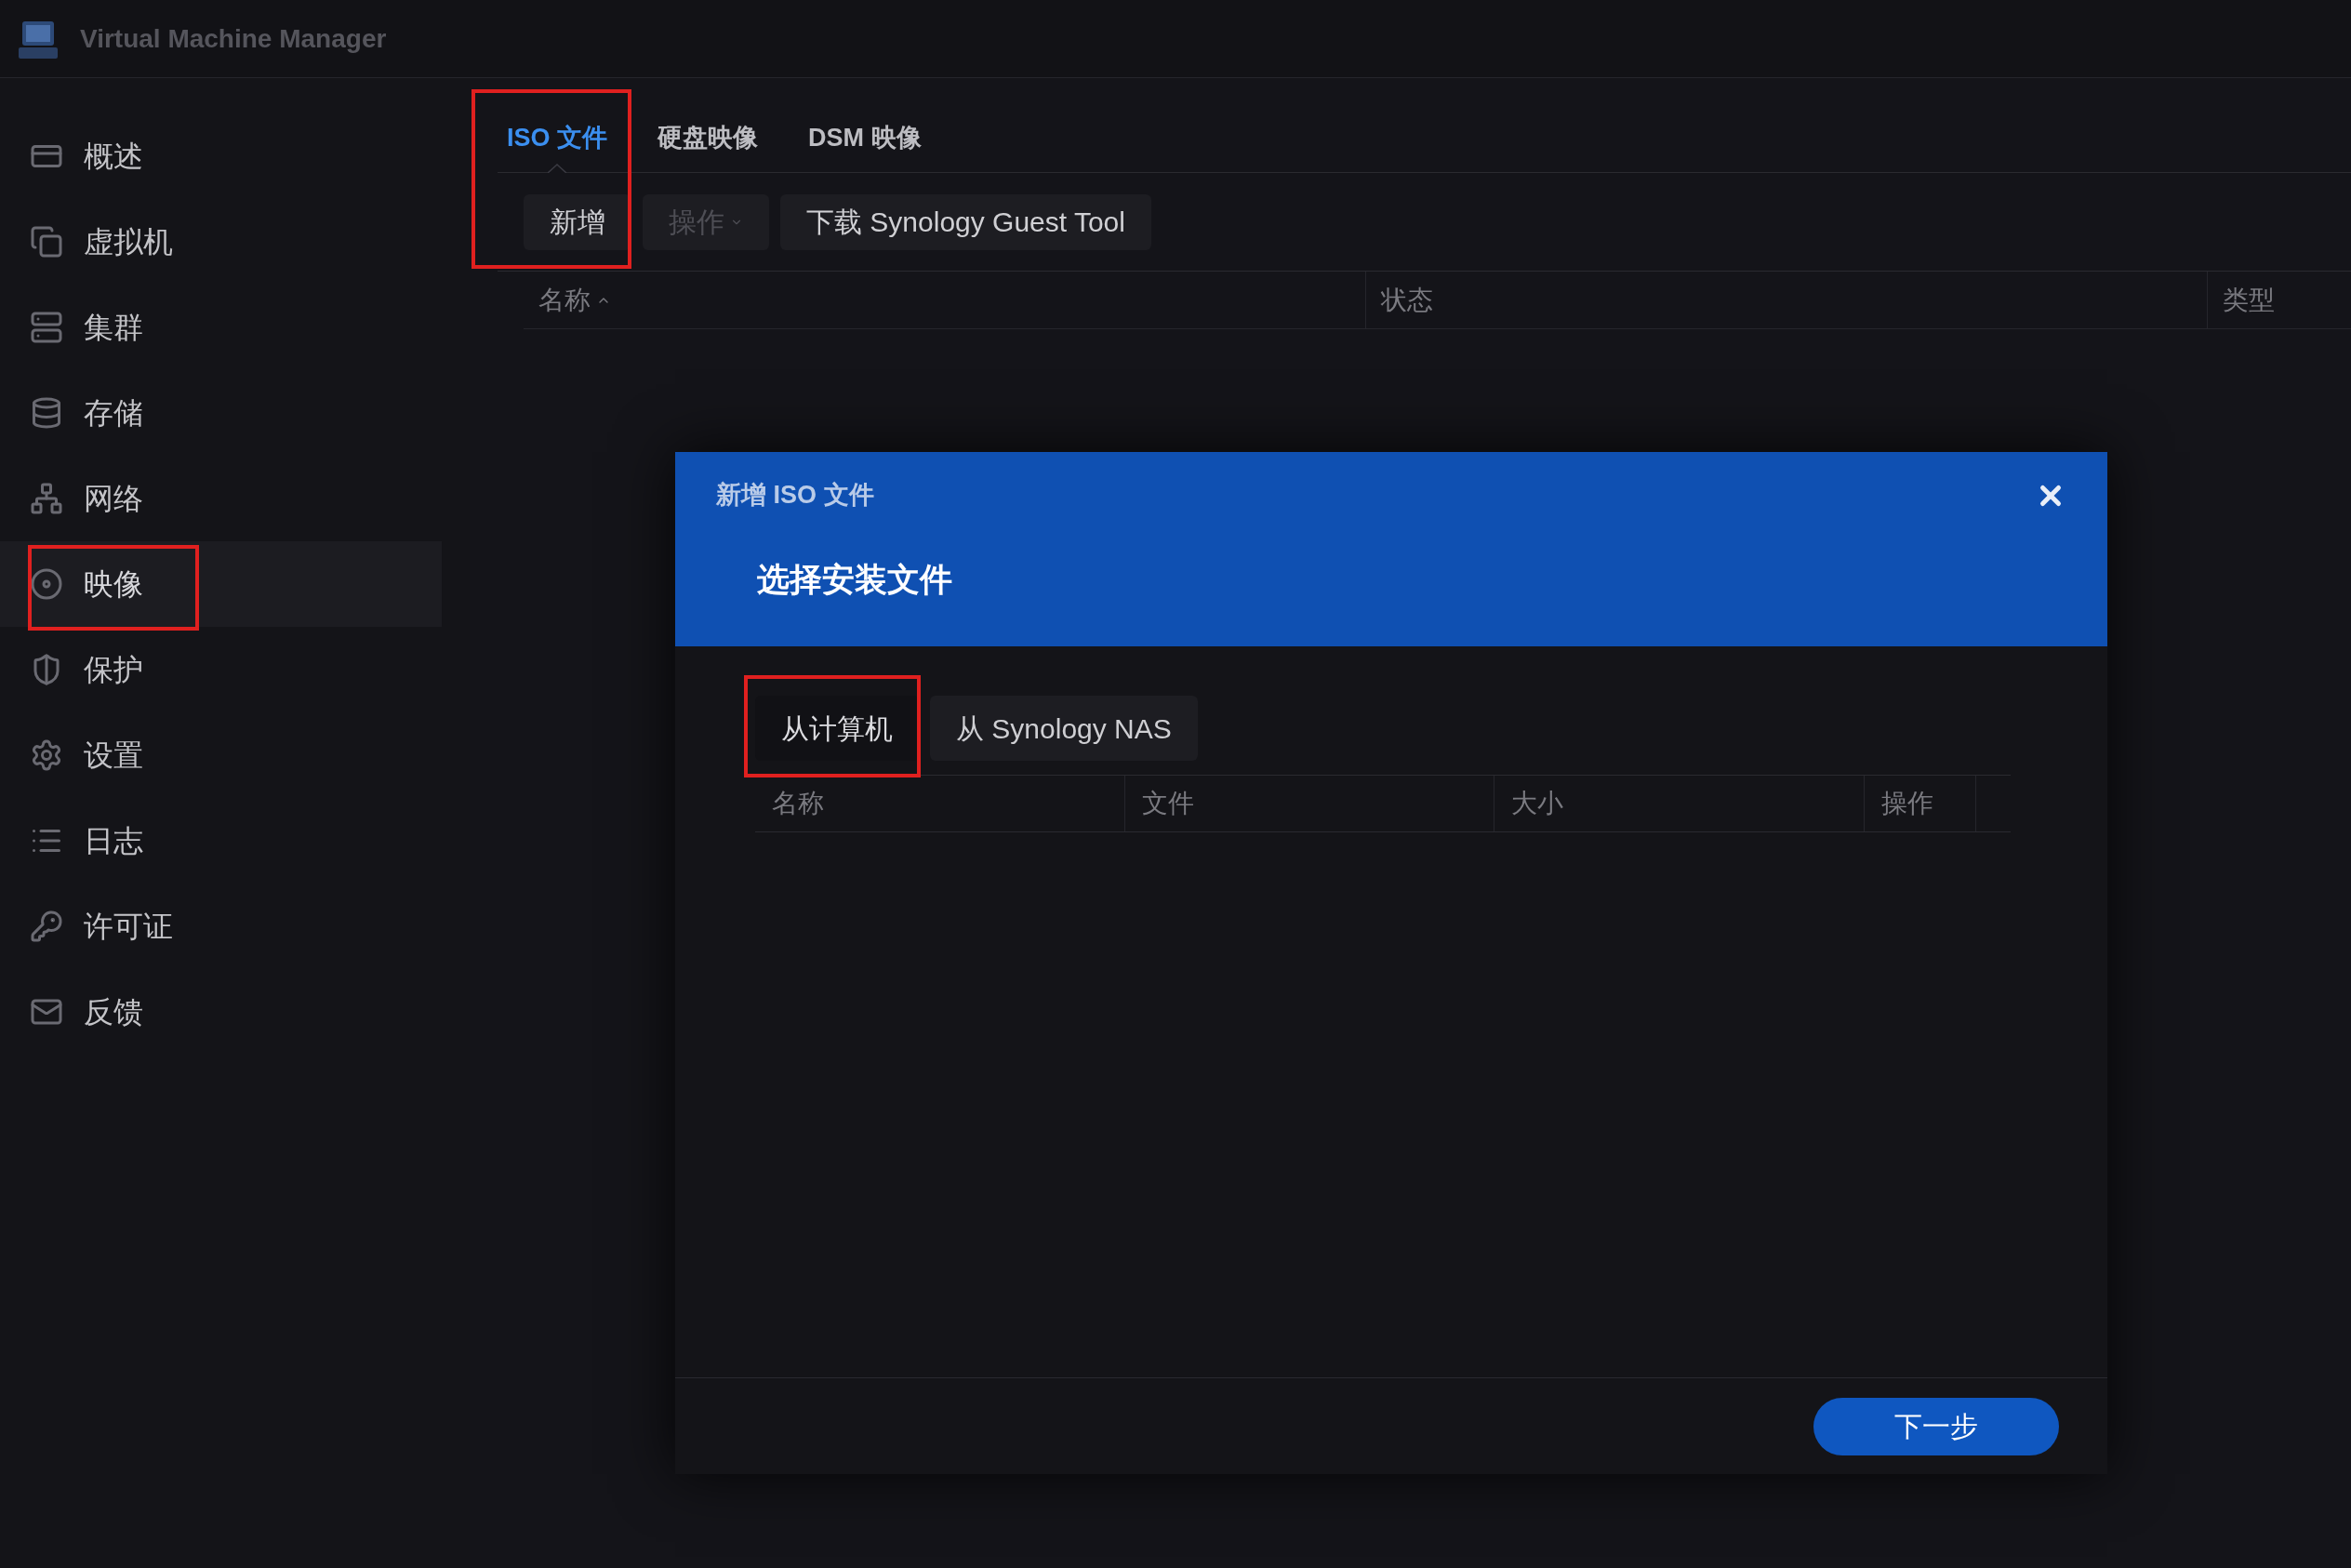 This screenshot has width=2351, height=1568. Describe the element at coordinates (1064, 728) in the screenshot. I see `source-tab: 从 Synology NAS` at that location.